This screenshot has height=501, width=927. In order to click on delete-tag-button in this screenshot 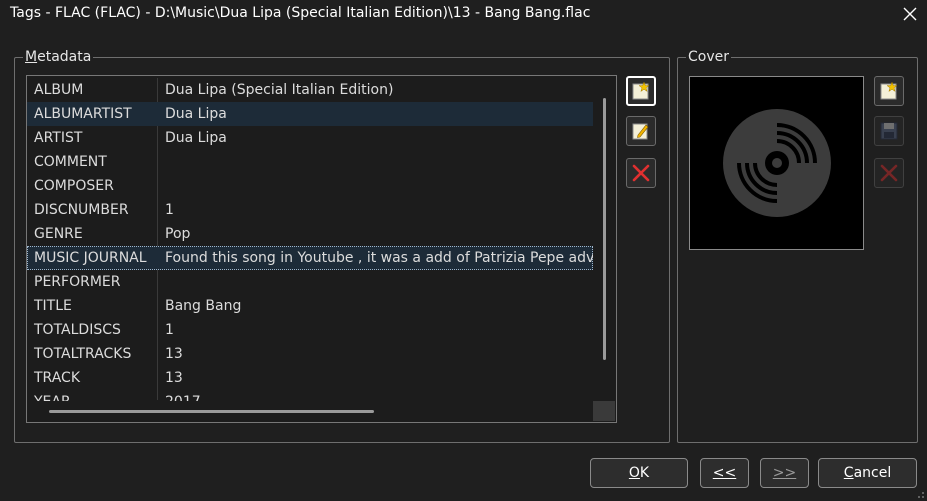, I will do `click(641, 173)`.